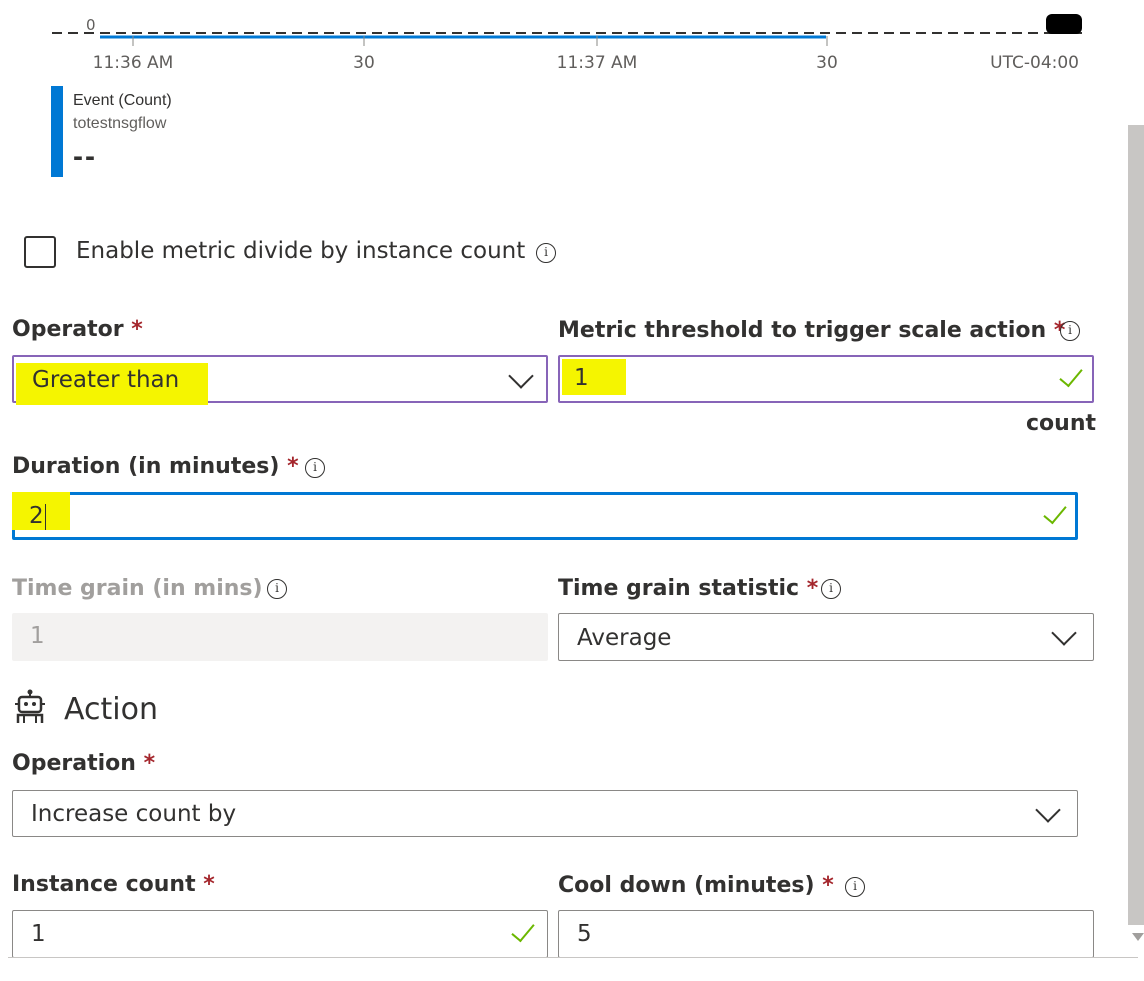 The width and height of the screenshot is (1144, 981). I want to click on operator-value: Greater than, so click(106, 380).